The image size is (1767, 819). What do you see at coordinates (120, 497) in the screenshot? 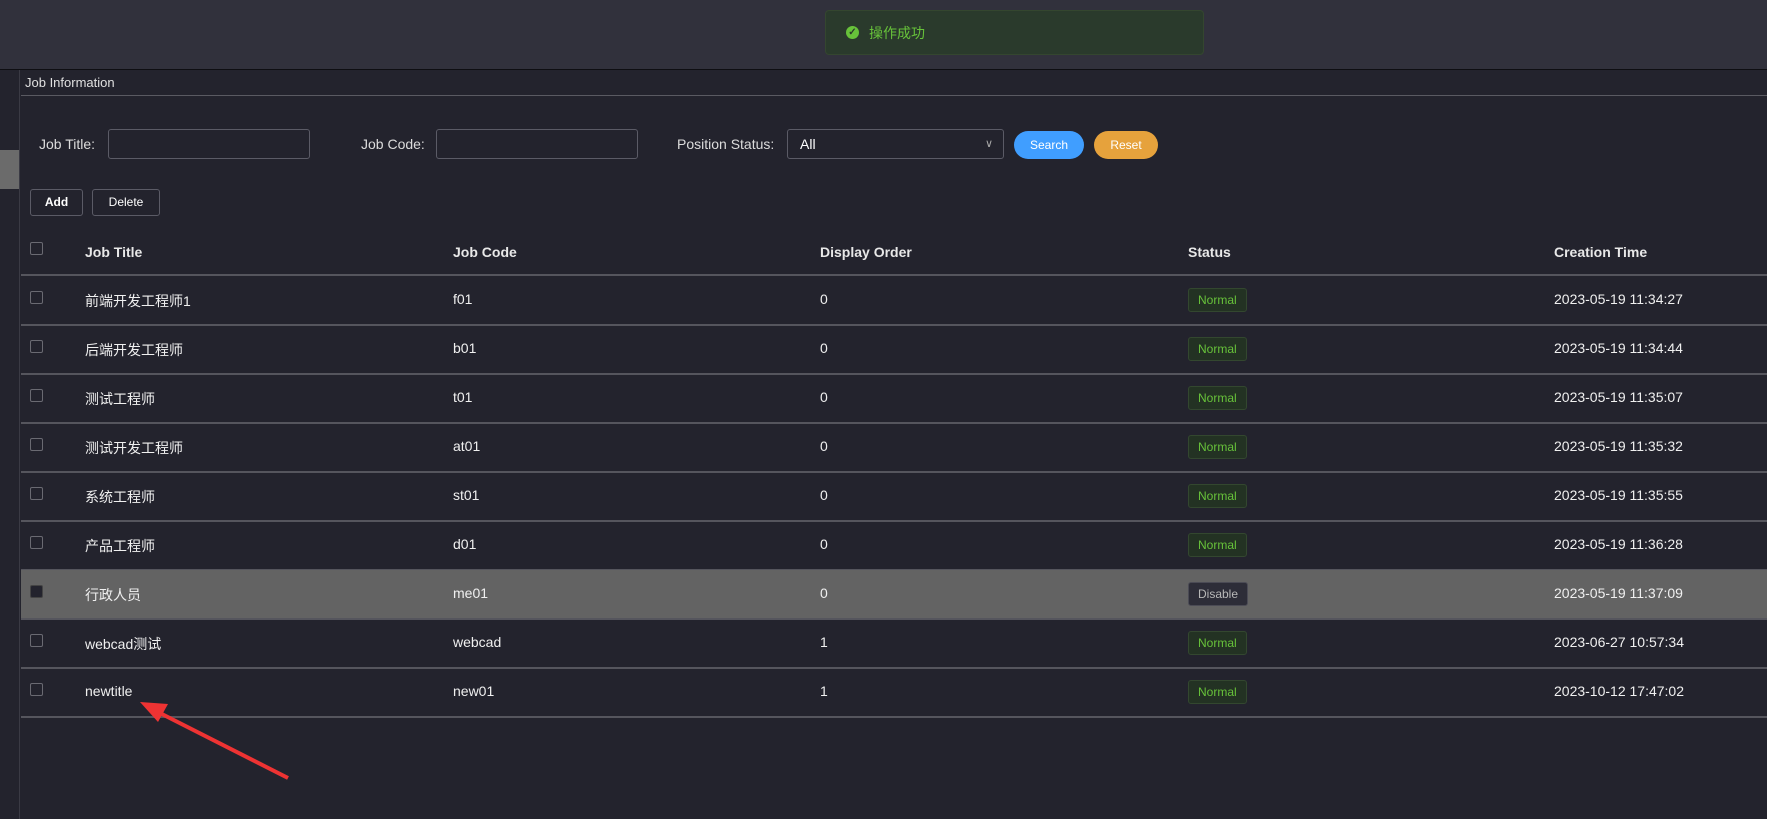
I see `job-title-cell: 系统工程师` at bounding box center [120, 497].